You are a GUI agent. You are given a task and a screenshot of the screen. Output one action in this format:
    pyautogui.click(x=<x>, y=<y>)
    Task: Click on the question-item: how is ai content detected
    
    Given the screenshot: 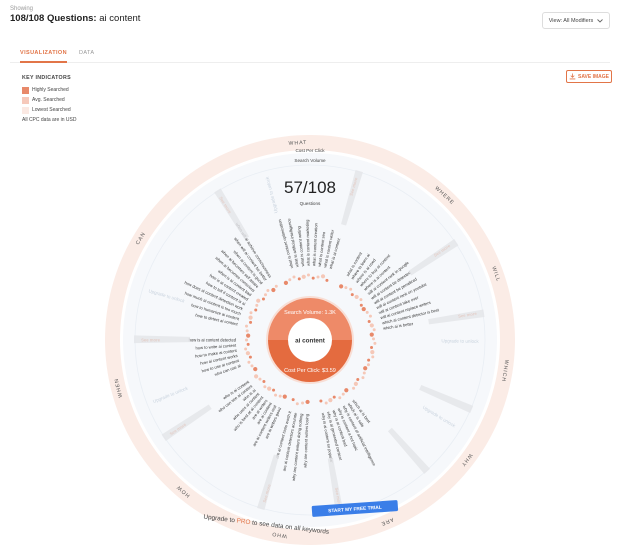 What is the action you would take?
    pyautogui.click(x=213, y=340)
    